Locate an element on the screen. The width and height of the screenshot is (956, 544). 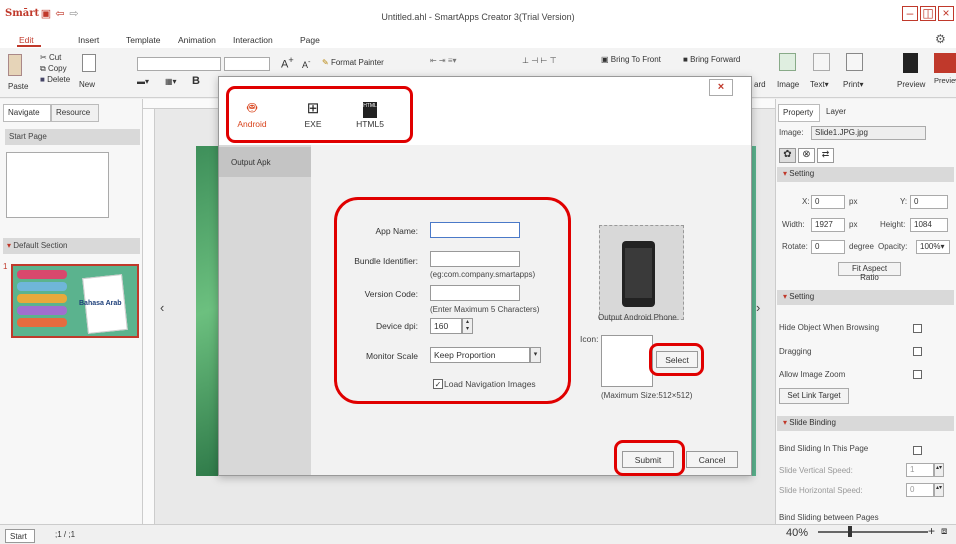
set-link-target-button: Set Link Target is located at coordinates (814, 396).